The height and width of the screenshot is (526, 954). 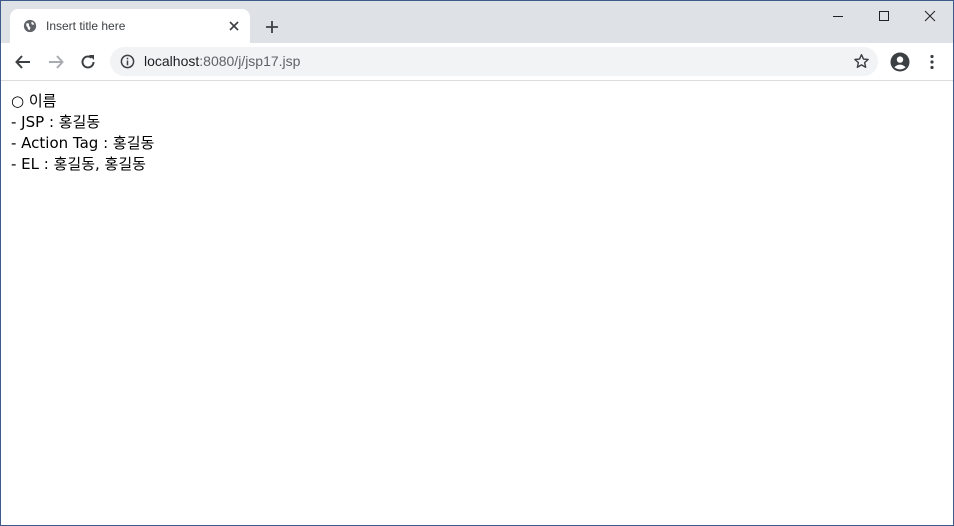 What do you see at coordinates (127, 61) in the screenshot?
I see `info-icon` at bounding box center [127, 61].